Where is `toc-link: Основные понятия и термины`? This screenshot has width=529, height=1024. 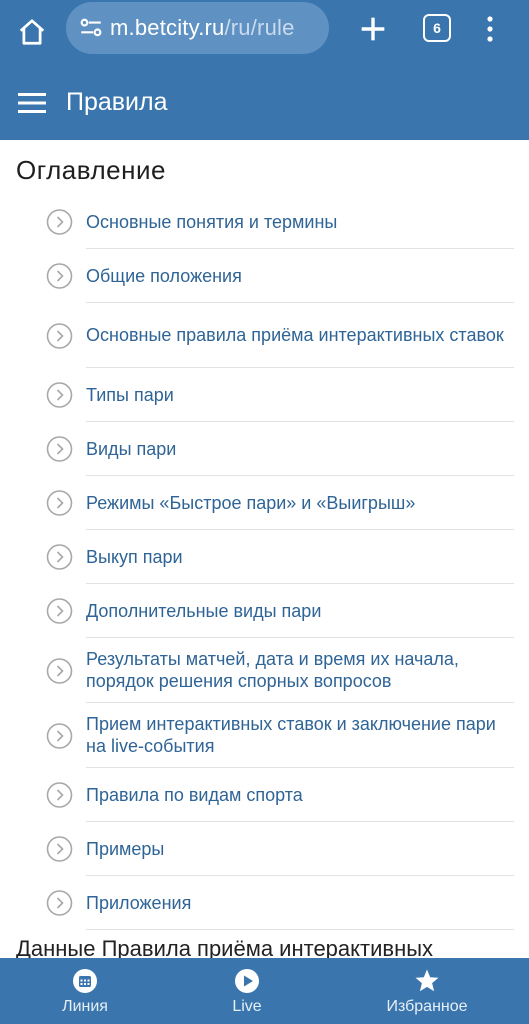 toc-link: Основные понятия и термины is located at coordinates (211, 222).